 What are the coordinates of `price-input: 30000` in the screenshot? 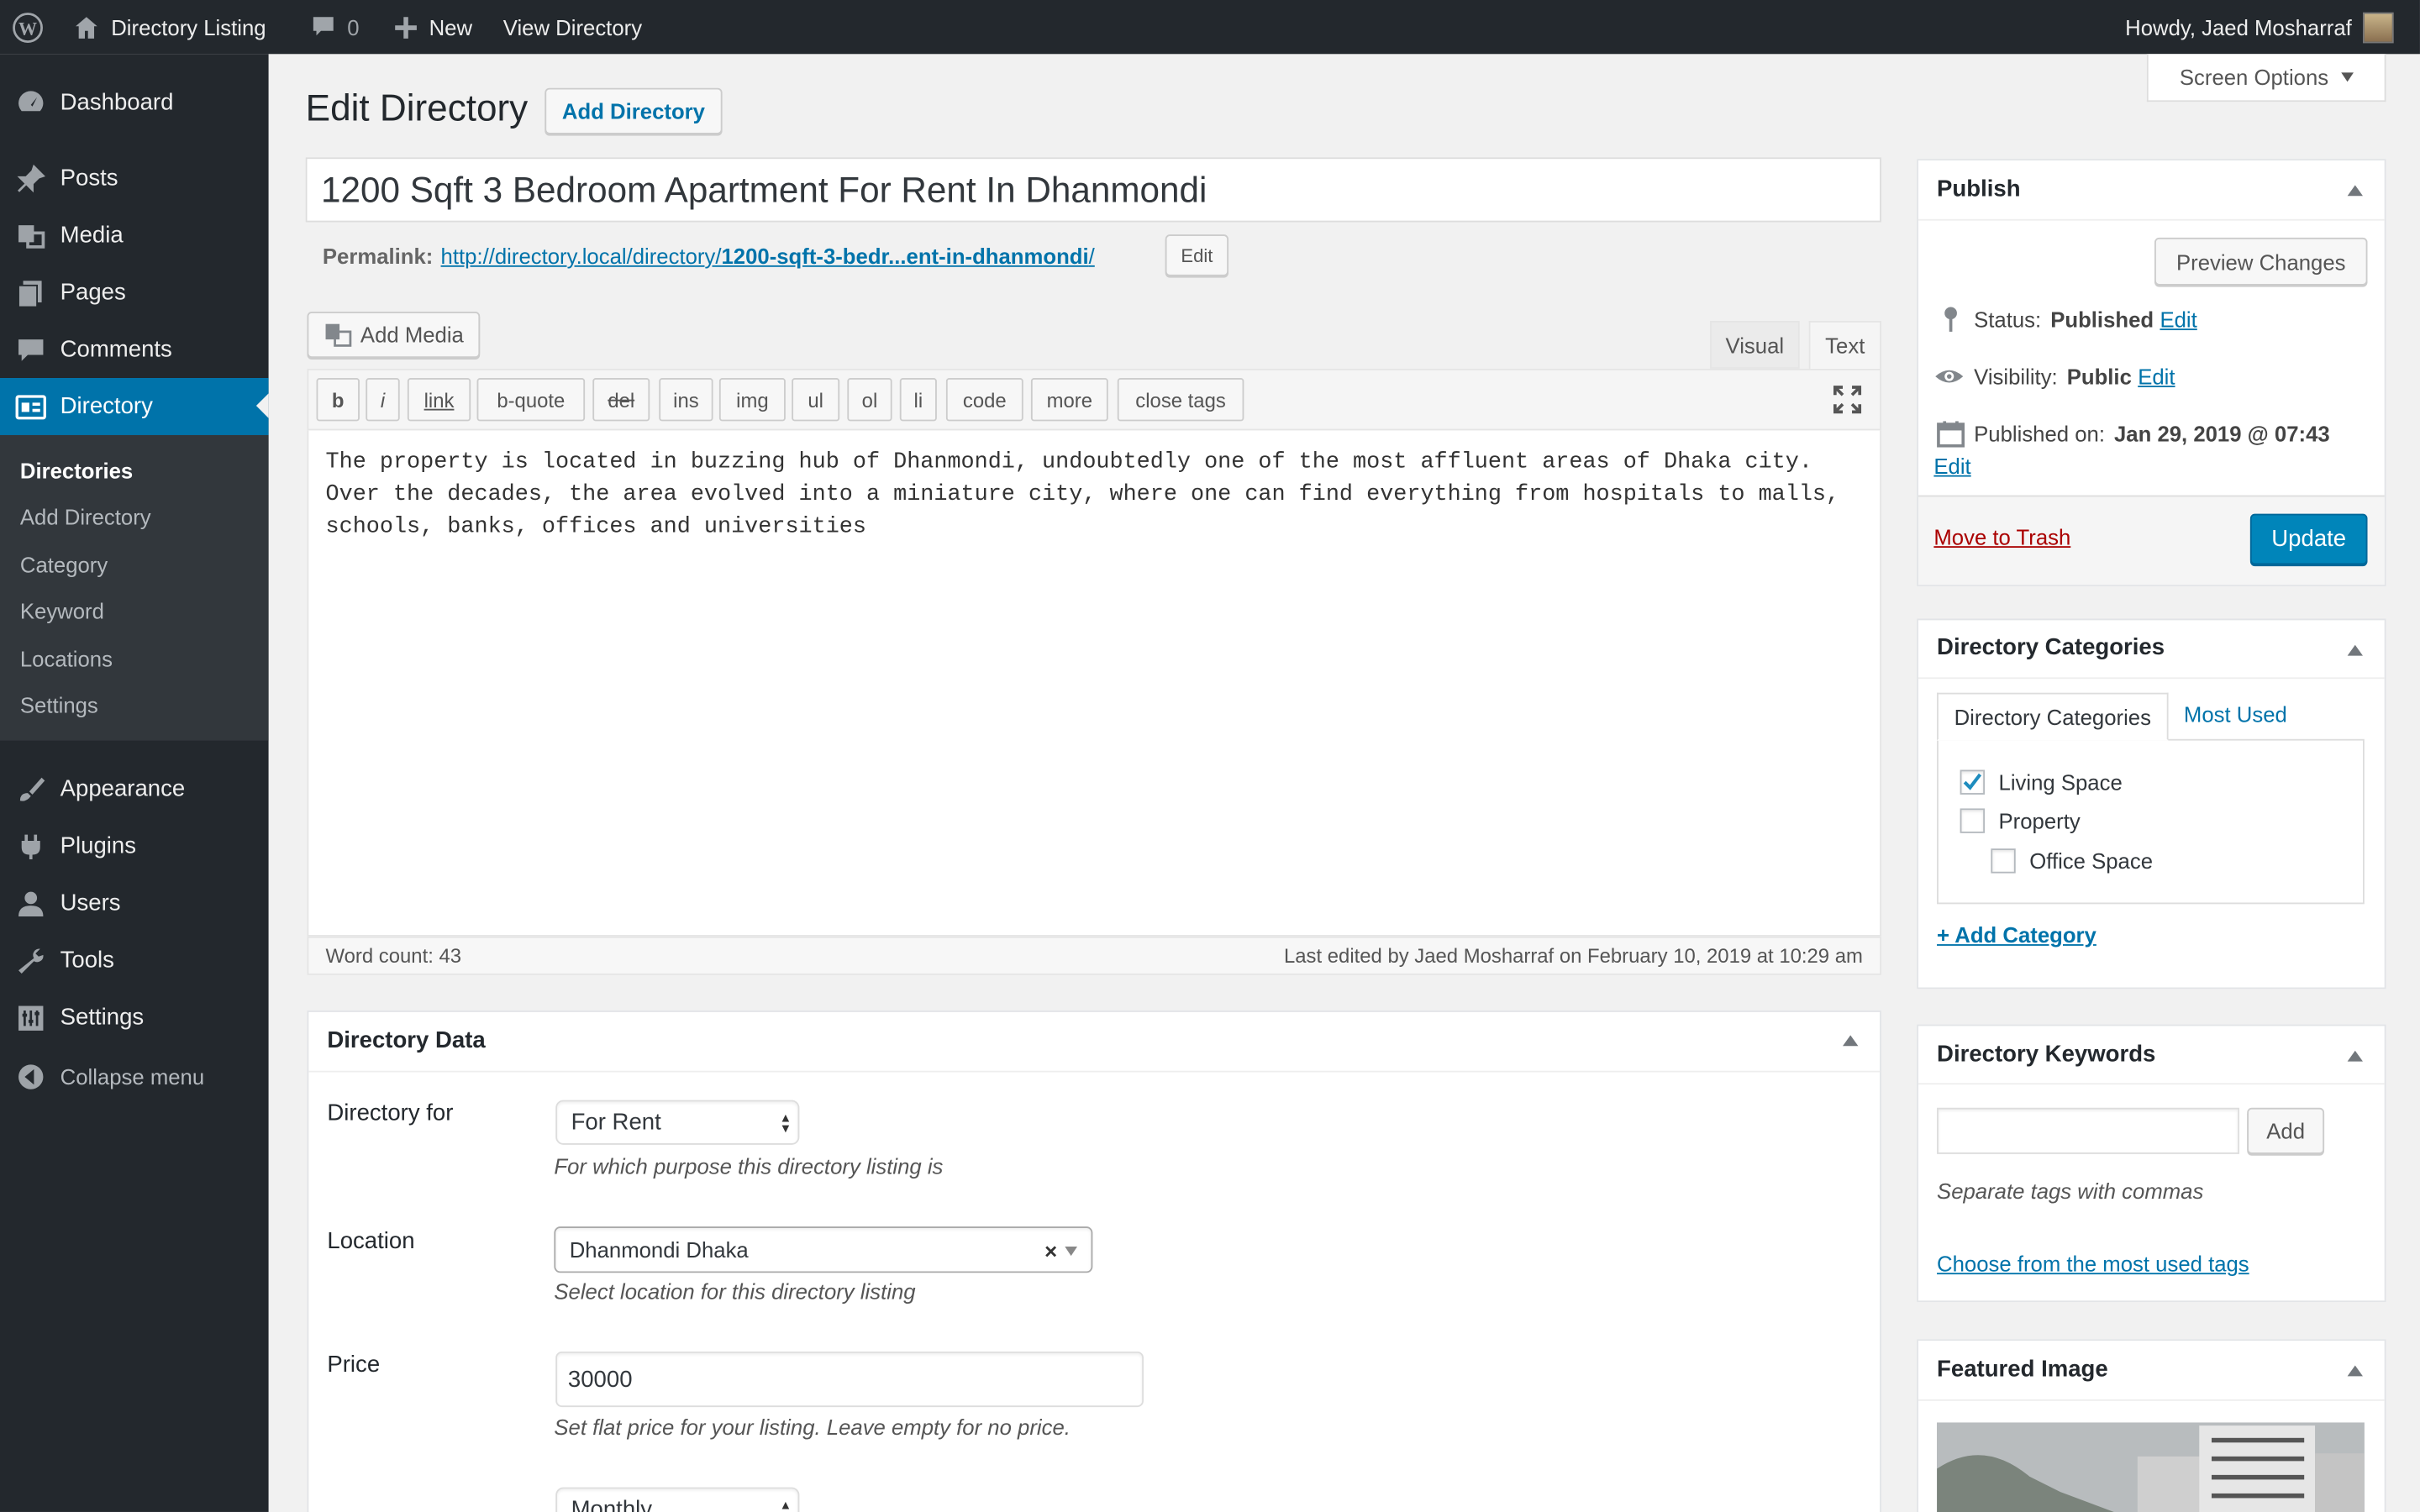 It's located at (849, 1379).